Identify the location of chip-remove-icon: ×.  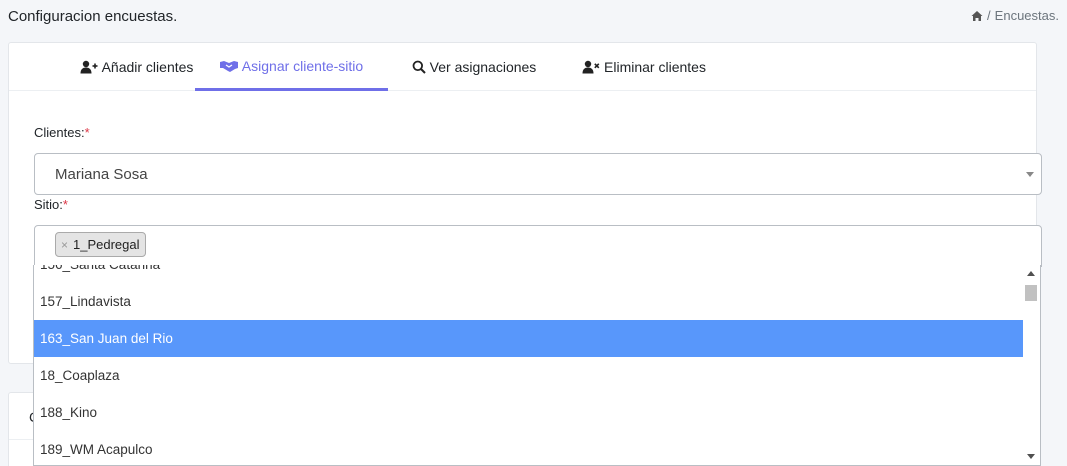
(64, 245).